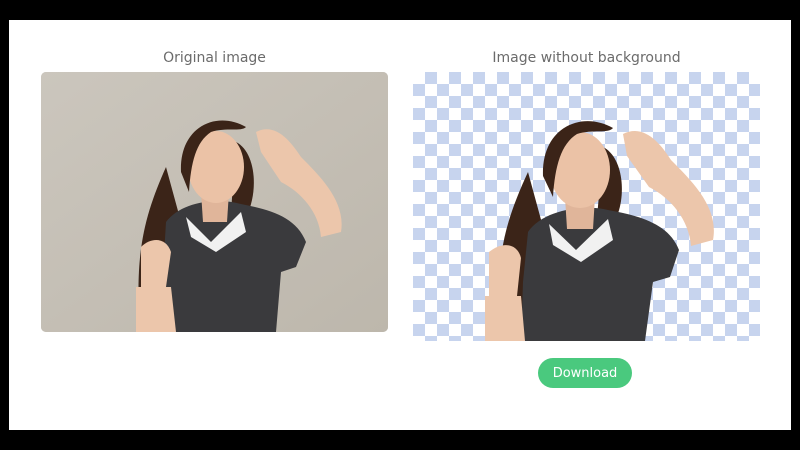  Describe the element at coordinates (585, 373) in the screenshot. I see `download-button: Download` at that location.